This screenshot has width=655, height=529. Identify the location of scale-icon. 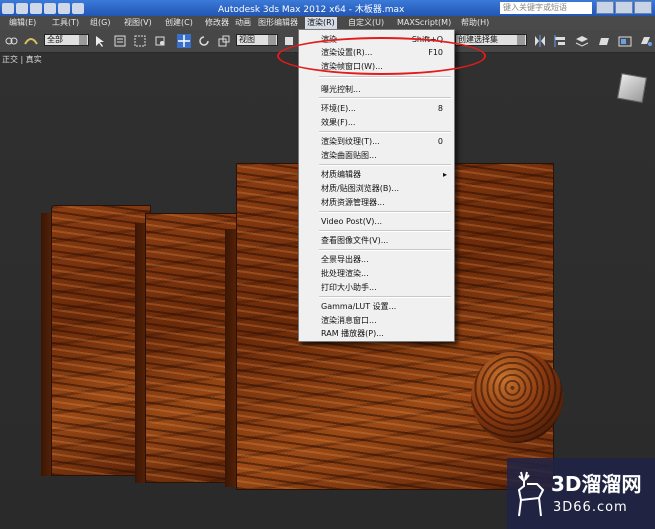
(224, 41).